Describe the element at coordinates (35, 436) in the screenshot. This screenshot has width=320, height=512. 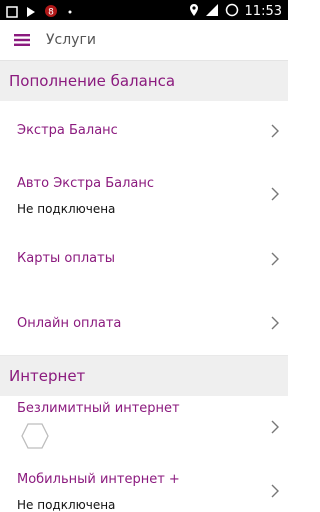
I see `loading-hexagon-icon` at that location.